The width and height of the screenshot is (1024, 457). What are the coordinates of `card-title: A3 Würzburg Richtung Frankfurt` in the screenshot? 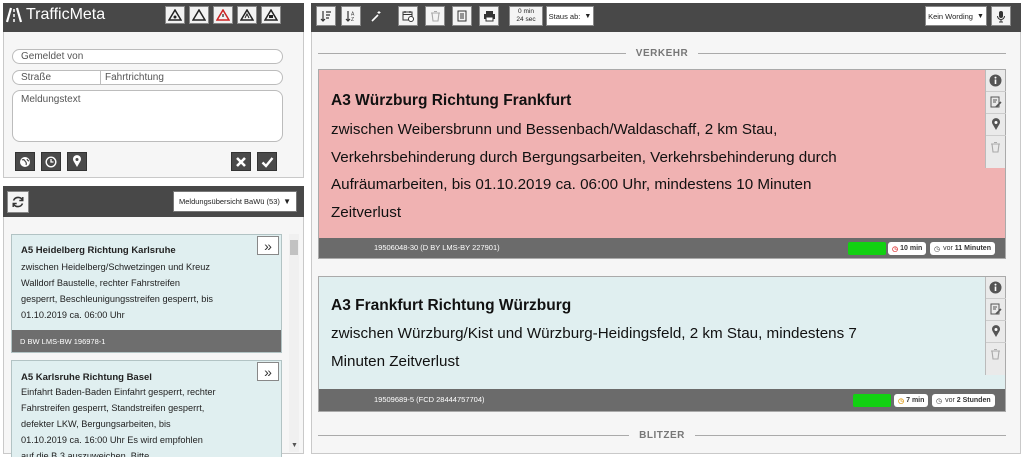 It's located at (451, 100).